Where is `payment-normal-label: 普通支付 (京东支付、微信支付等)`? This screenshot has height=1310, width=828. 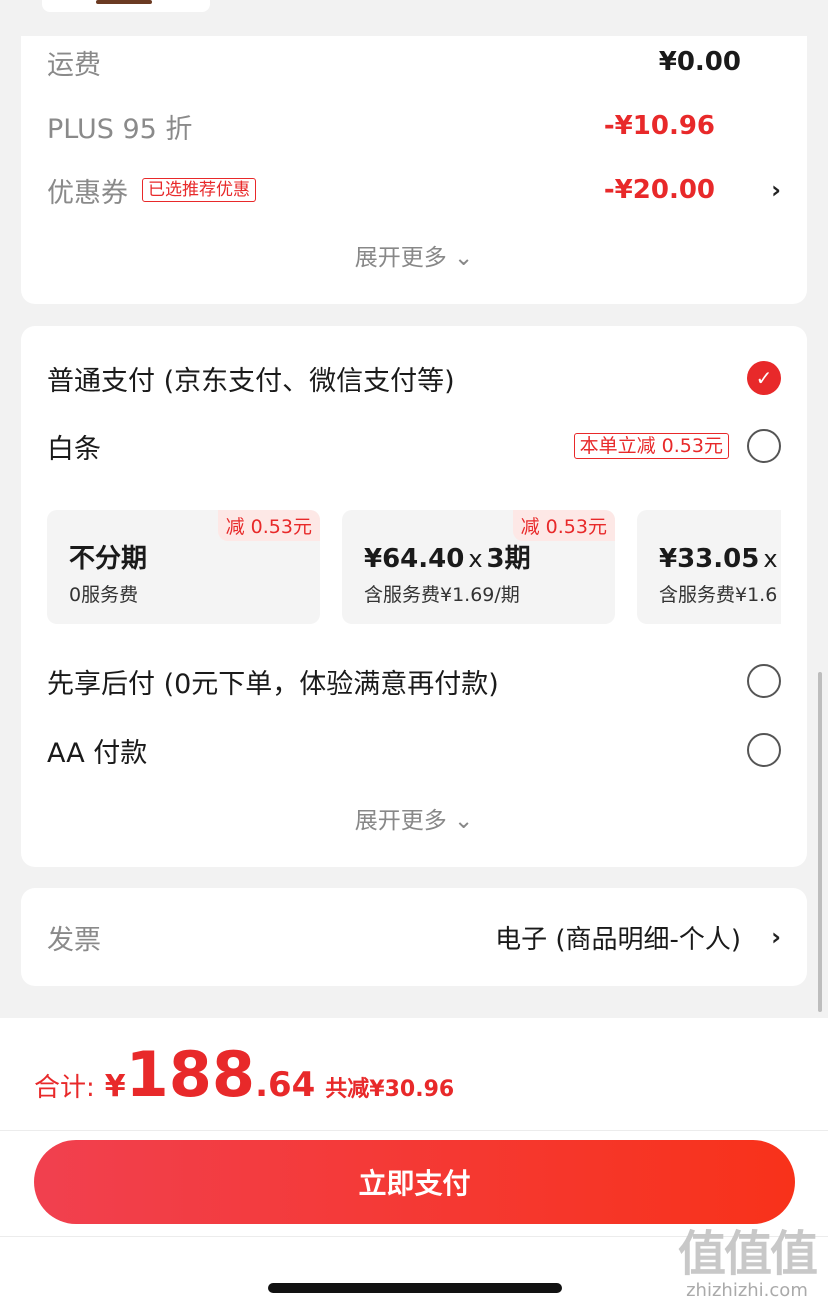 payment-normal-label: 普通支付 (京东支付、微信支付等) is located at coordinates (251, 381).